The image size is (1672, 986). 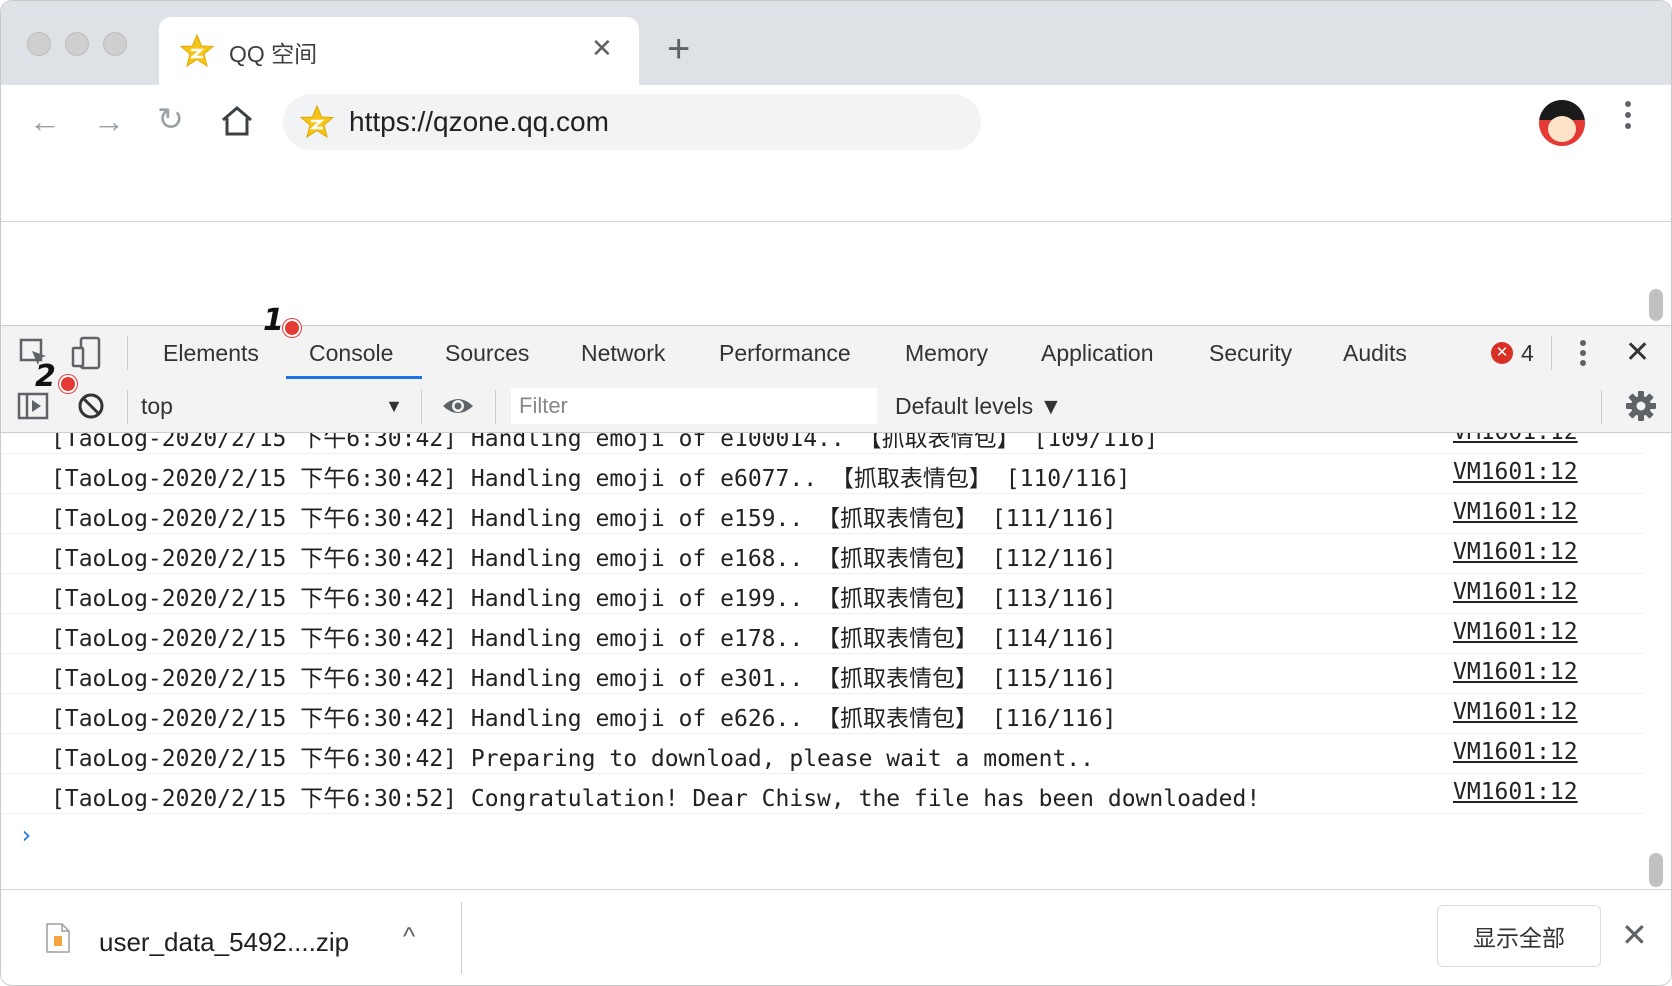 What do you see at coordinates (273, 320) in the screenshot?
I see `annotation-marker-1: 1` at bounding box center [273, 320].